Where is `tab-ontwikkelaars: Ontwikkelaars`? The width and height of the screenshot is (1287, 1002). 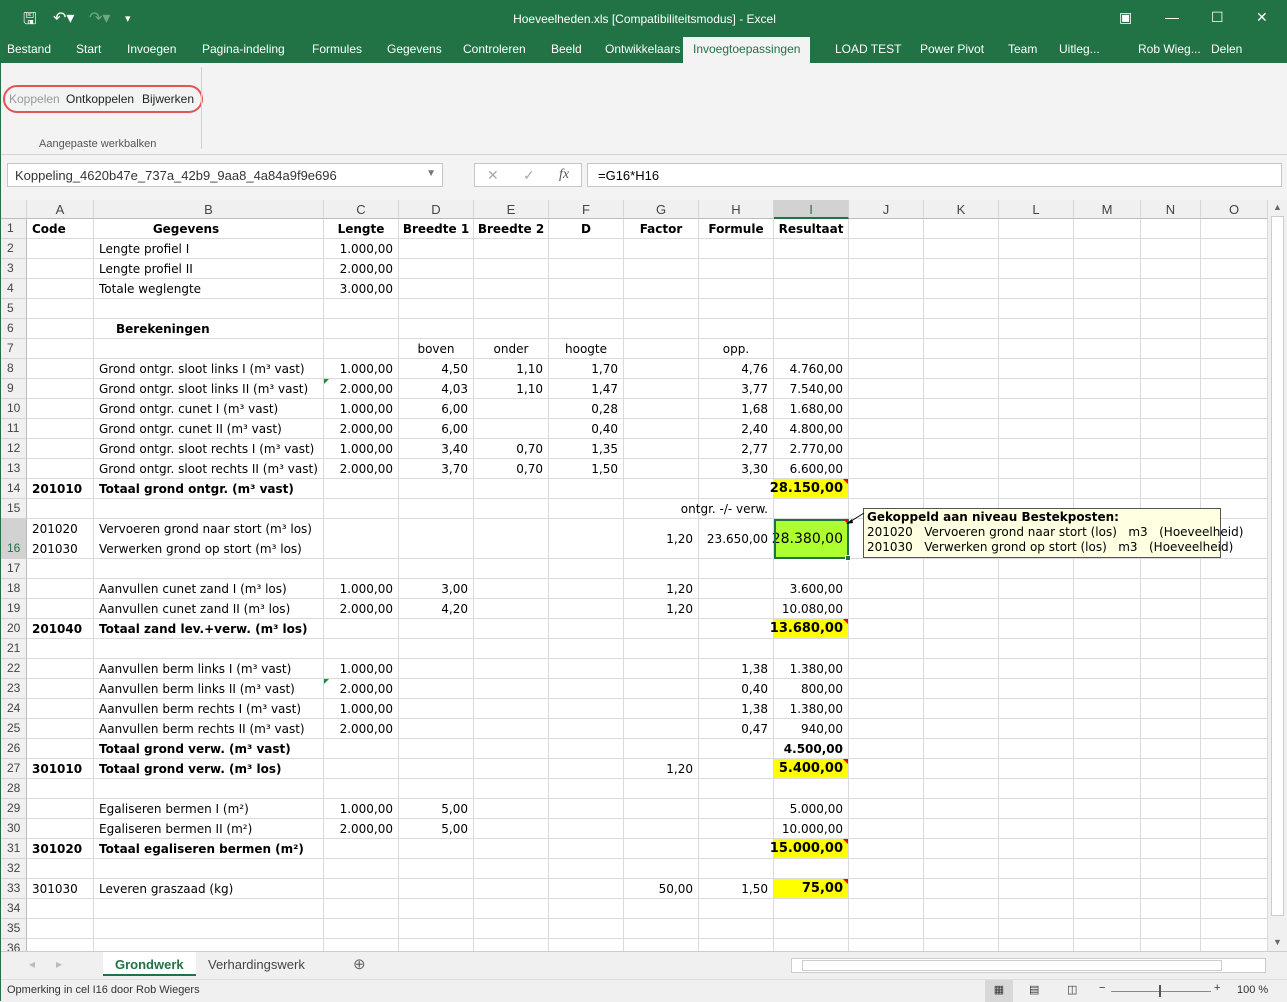 tab-ontwikkelaars: Ontwikkelaars is located at coordinates (642, 49).